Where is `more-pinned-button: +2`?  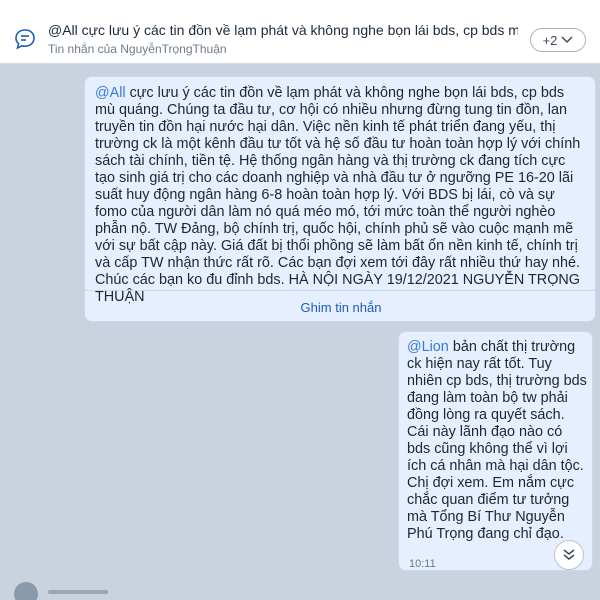
more-pinned-button: +2 is located at coordinates (558, 40).